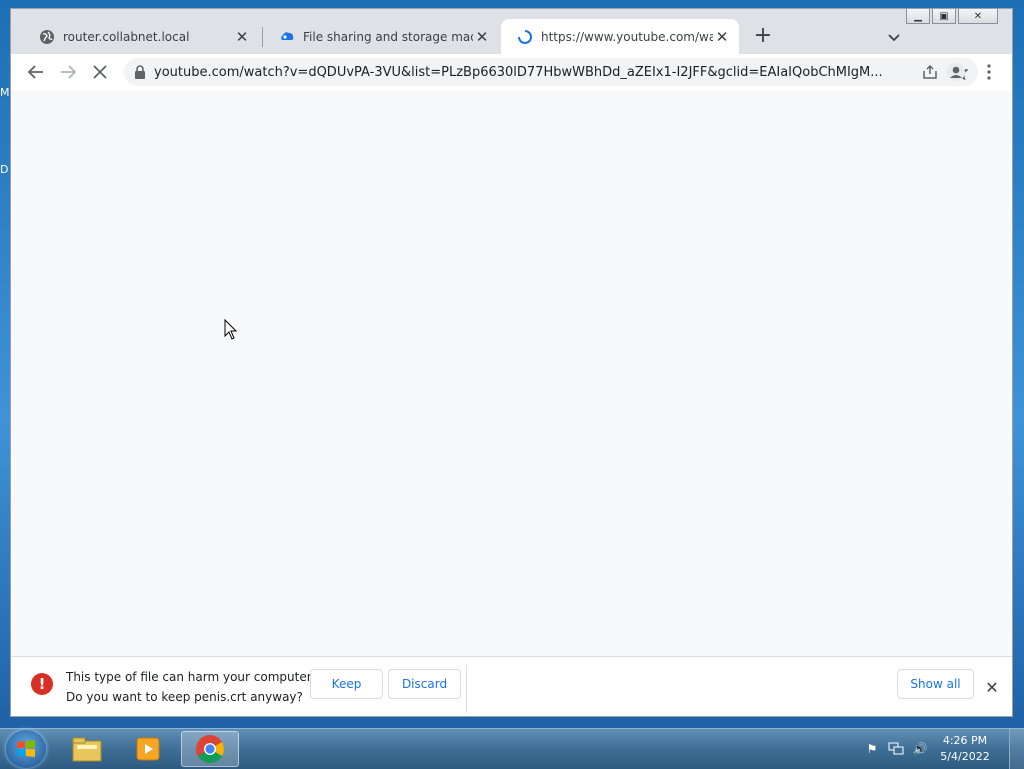 This screenshot has height=769, width=1024. Describe the element at coordinates (944, 16) in the screenshot. I see `maximize-icon: ▣` at that location.